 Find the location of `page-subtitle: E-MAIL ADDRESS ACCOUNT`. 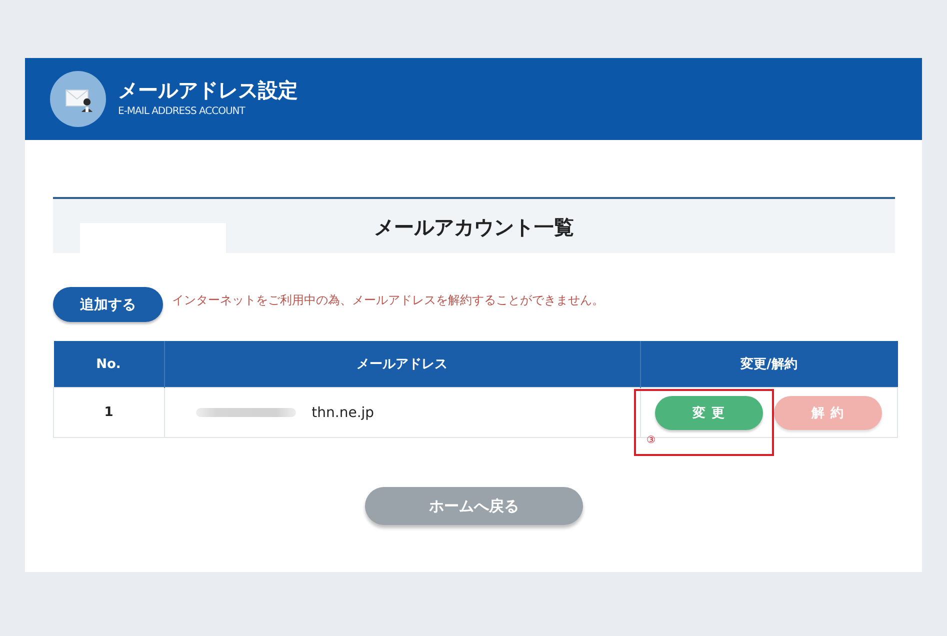

page-subtitle: E-MAIL ADDRESS ACCOUNT is located at coordinates (182, 111).